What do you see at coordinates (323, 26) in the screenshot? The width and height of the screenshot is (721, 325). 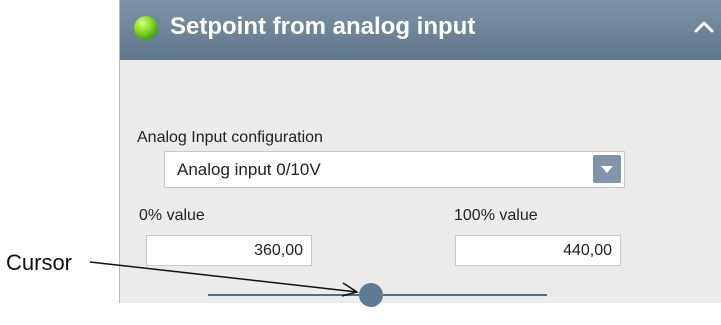 I see `panel-title: Setpoint from analog input` at bounding box center [323, 26].